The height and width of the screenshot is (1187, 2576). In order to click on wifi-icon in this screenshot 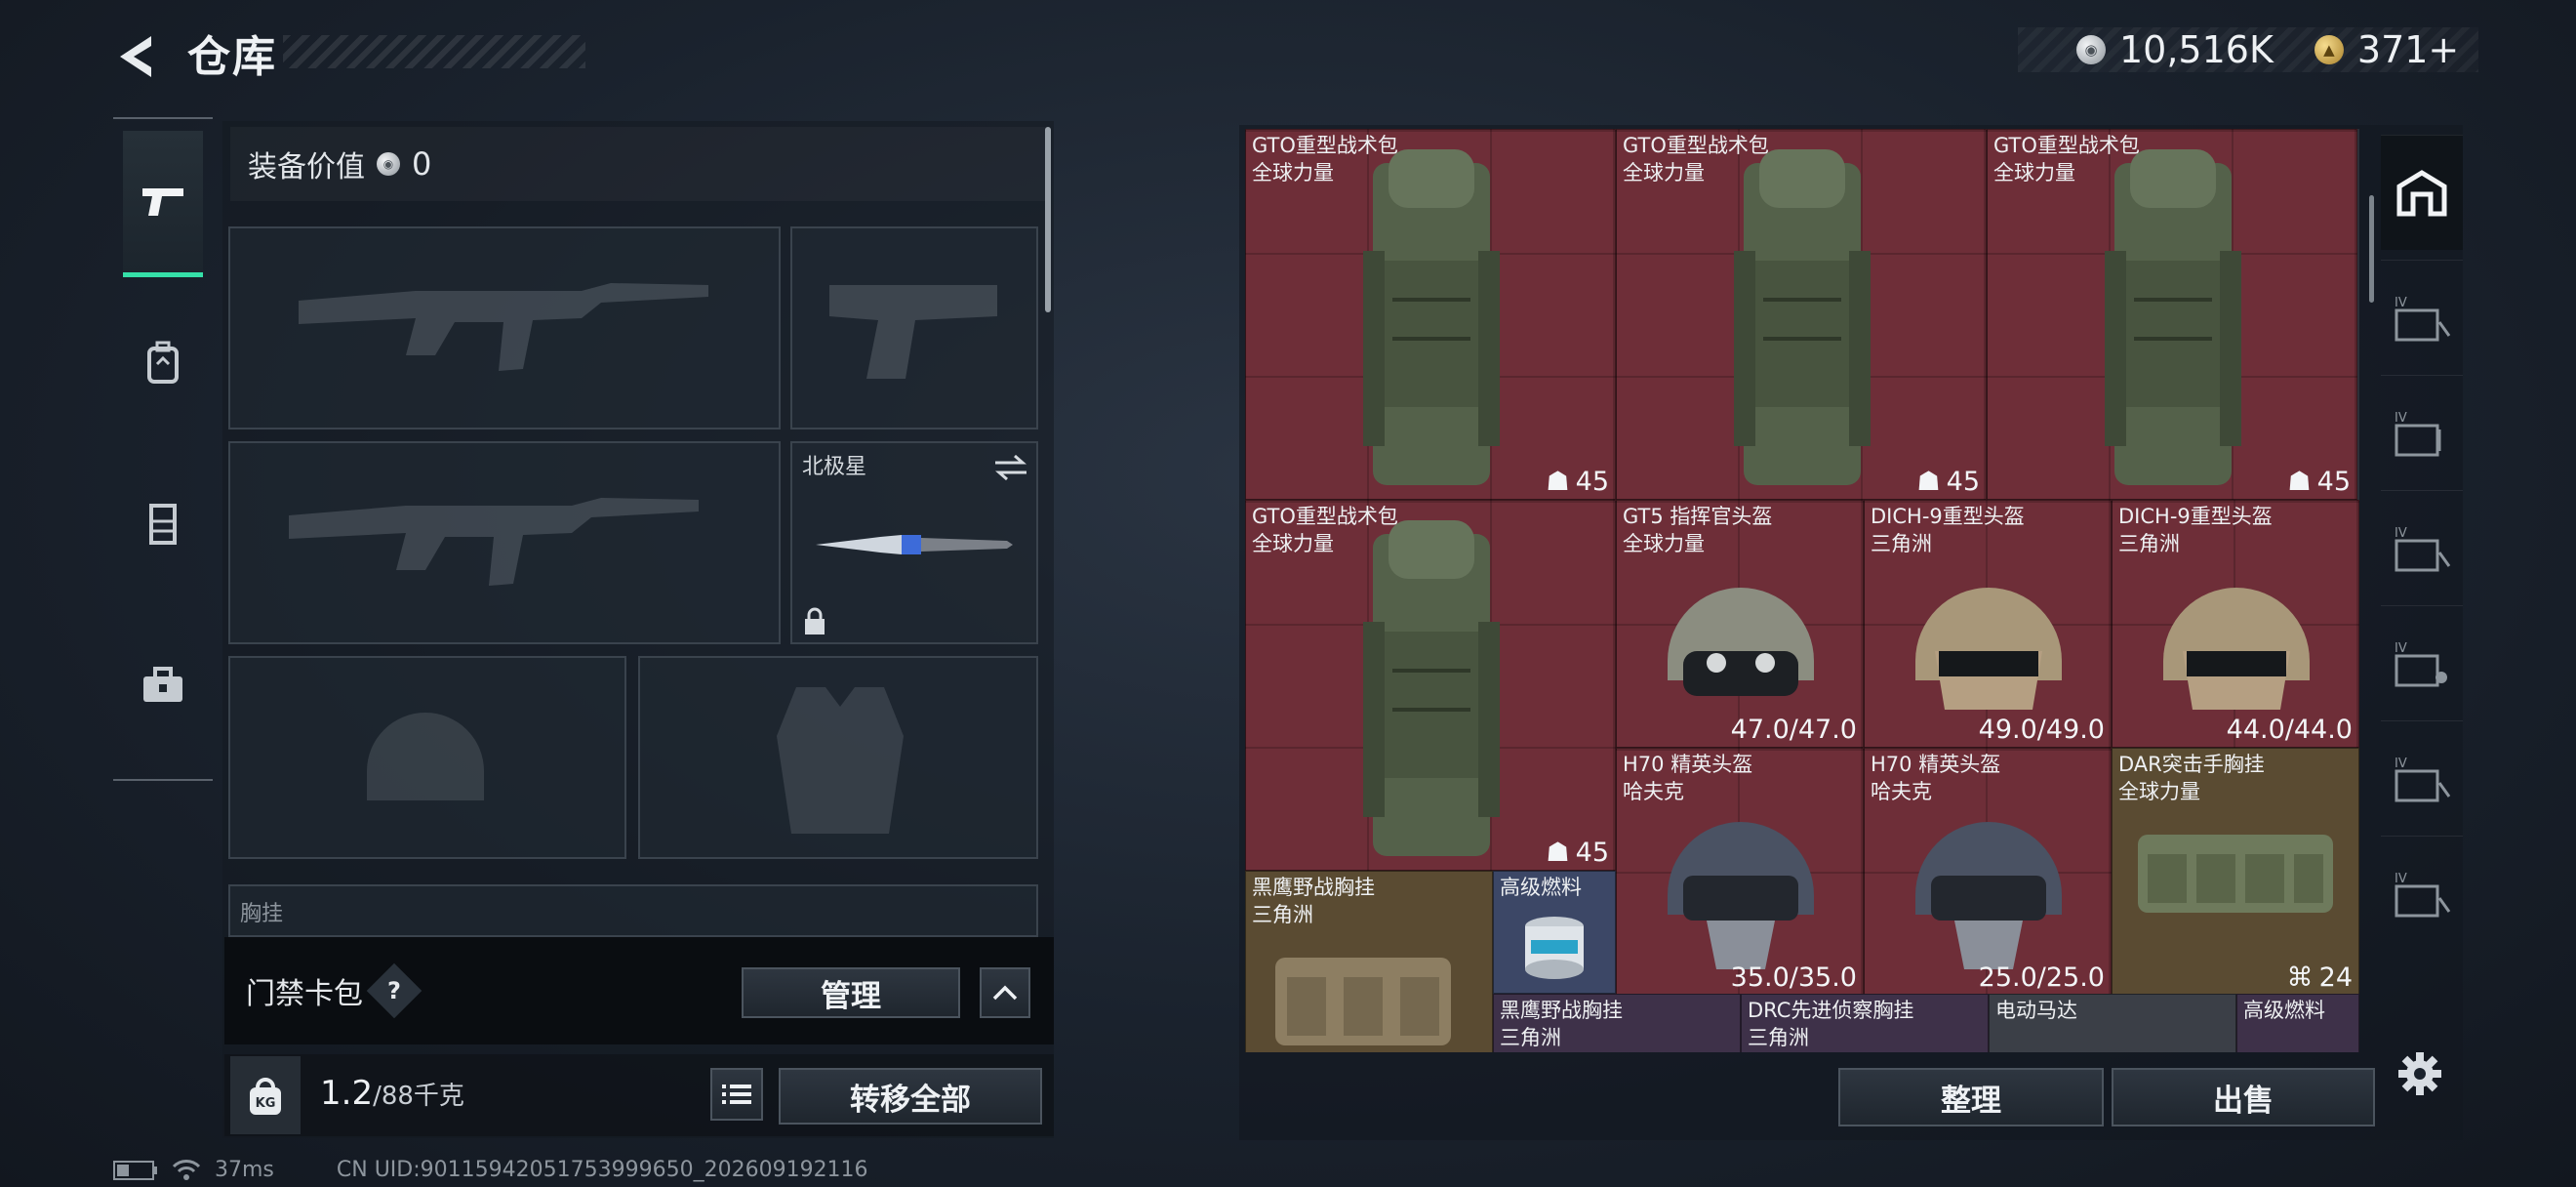, I will do `click(186, 1169)`.